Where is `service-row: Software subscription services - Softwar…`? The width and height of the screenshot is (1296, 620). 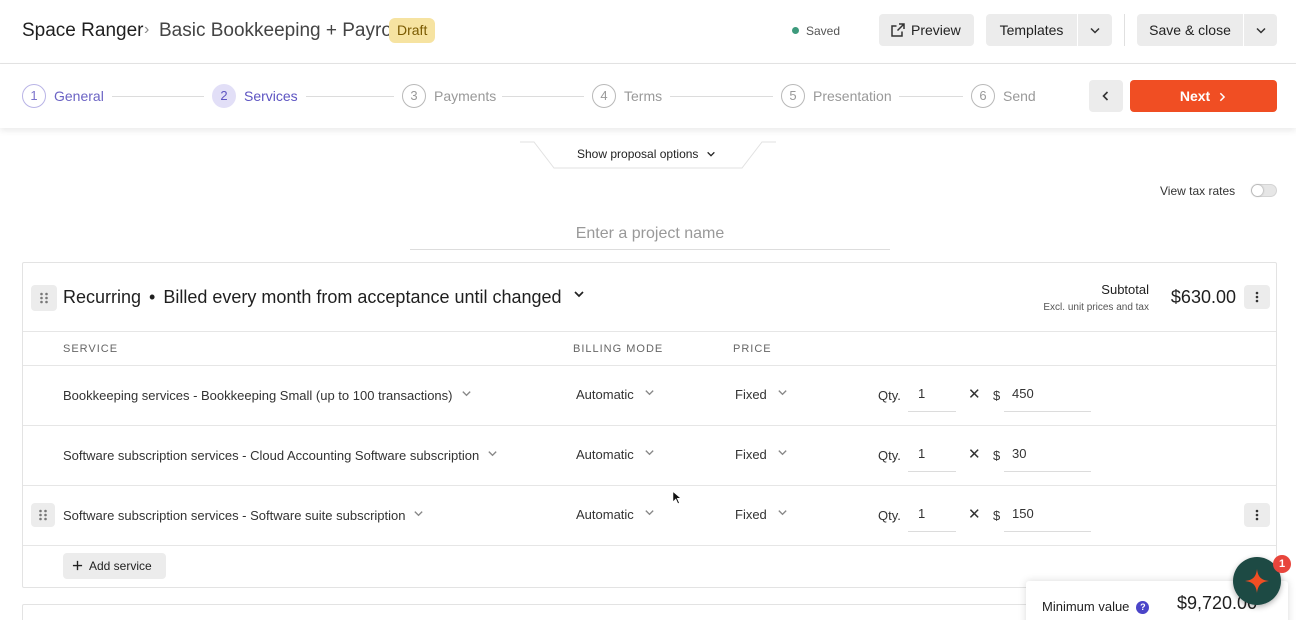
service-row: Software subscription services - Softwar… is located at coordinates (649, 515).